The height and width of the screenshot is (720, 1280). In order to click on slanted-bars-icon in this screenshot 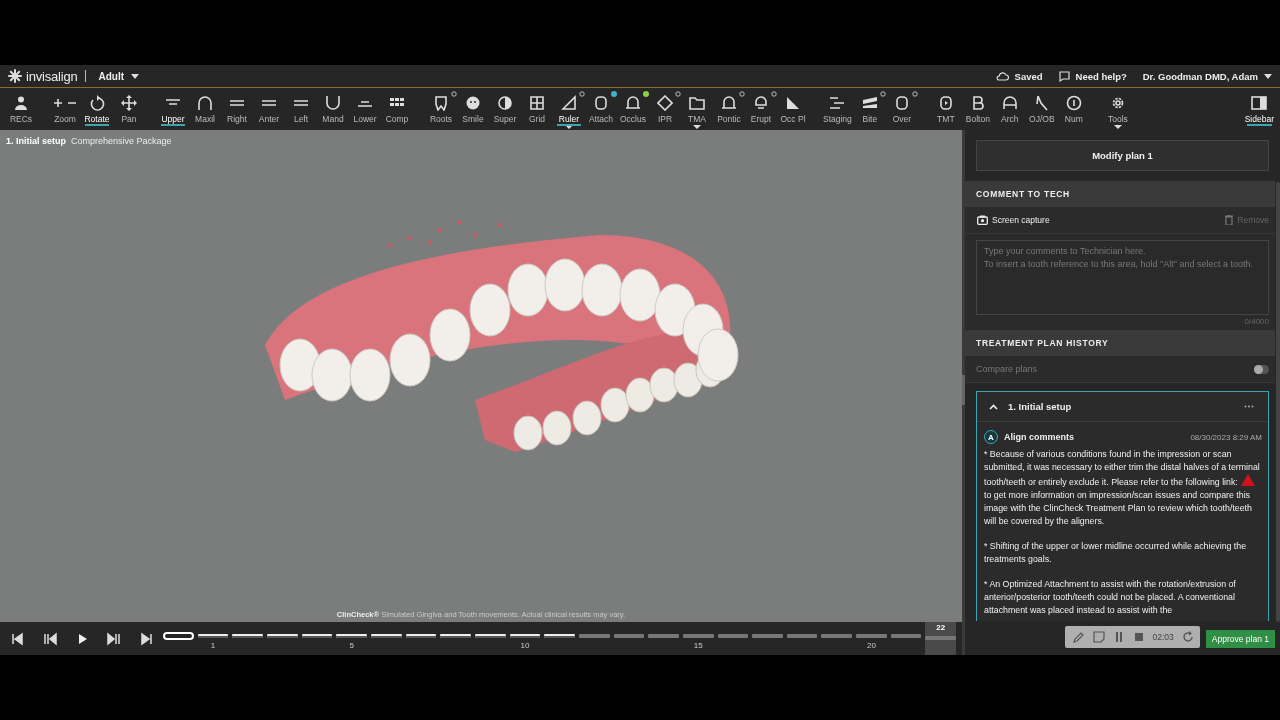, I will do `click(869, 103)`.